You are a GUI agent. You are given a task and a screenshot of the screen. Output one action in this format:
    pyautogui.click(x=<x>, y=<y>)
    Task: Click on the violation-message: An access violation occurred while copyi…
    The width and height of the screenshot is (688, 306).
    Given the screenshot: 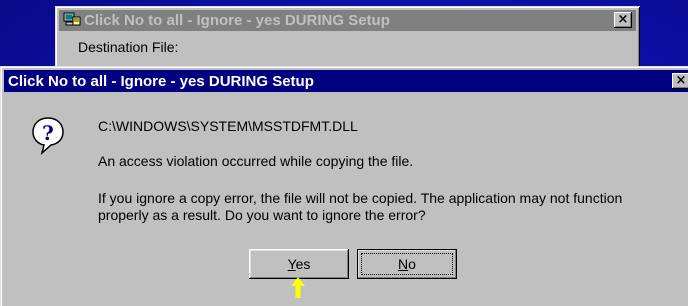 What is the action you would take?
    pyautogui.click(x=256, y=161)
    